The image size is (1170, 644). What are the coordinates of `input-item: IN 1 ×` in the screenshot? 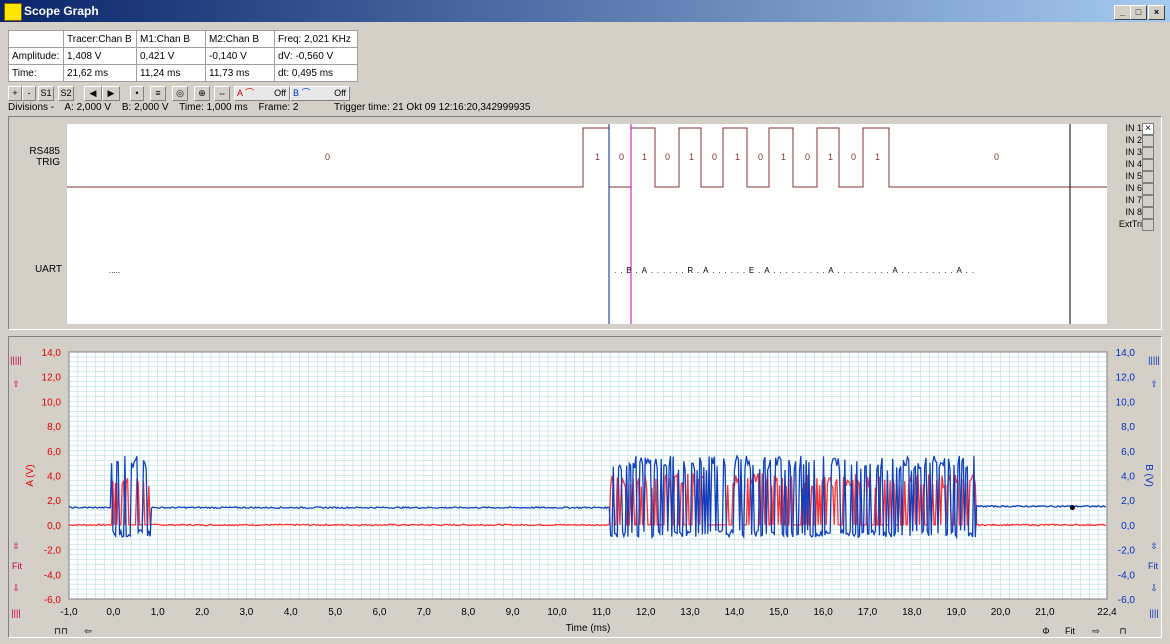 It's located at (1133, 128).